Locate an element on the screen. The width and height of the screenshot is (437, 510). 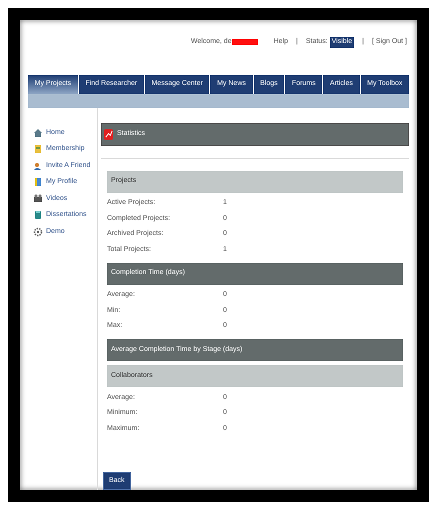
redaction-mark is located at coordinates (245, 42).